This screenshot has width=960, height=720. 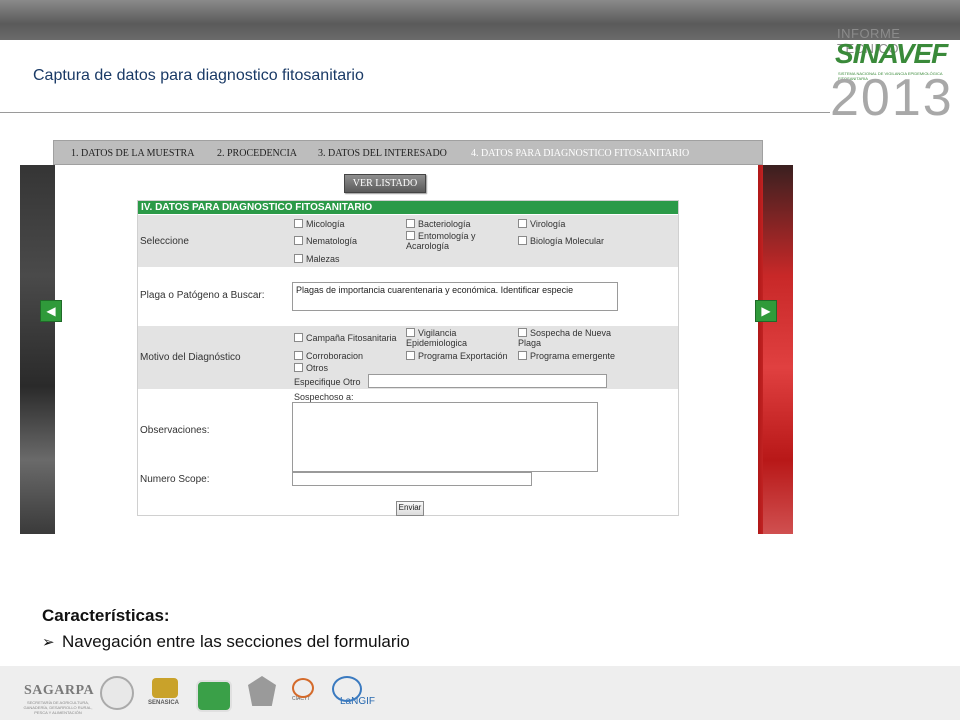 I want to click on features-title: Características:, so click(x=106, y=615).